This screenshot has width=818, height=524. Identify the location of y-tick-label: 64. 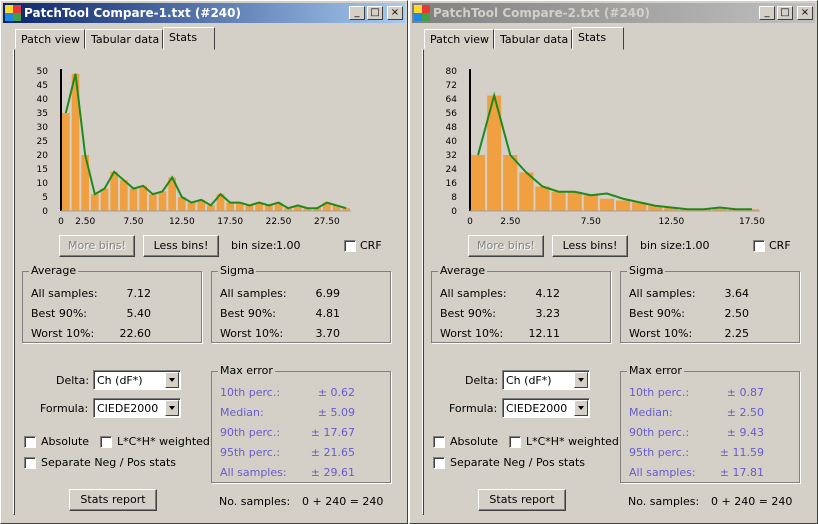
(452, 100).